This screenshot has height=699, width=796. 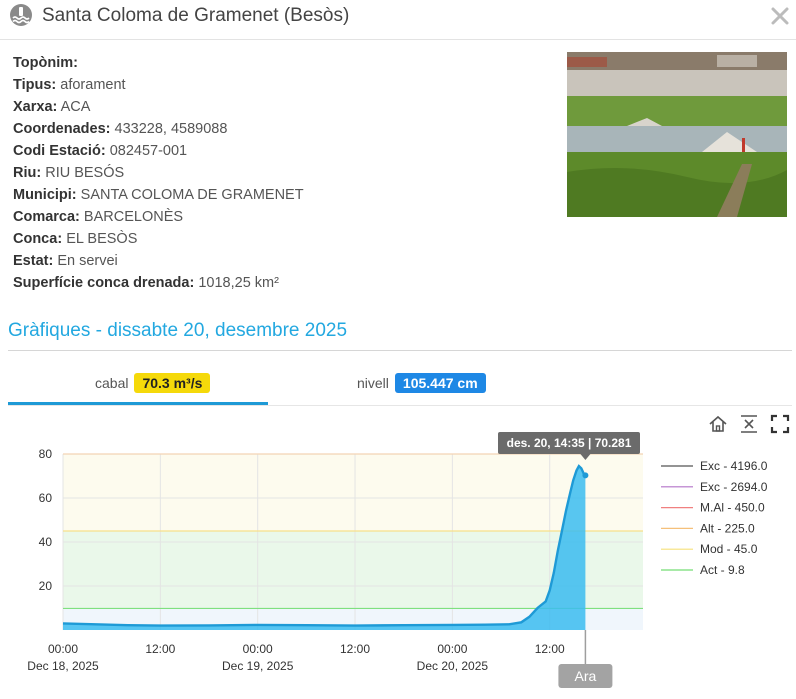 I want to click on tab-nivell: nivell 105.447 cm, so click(x=421, y=385).